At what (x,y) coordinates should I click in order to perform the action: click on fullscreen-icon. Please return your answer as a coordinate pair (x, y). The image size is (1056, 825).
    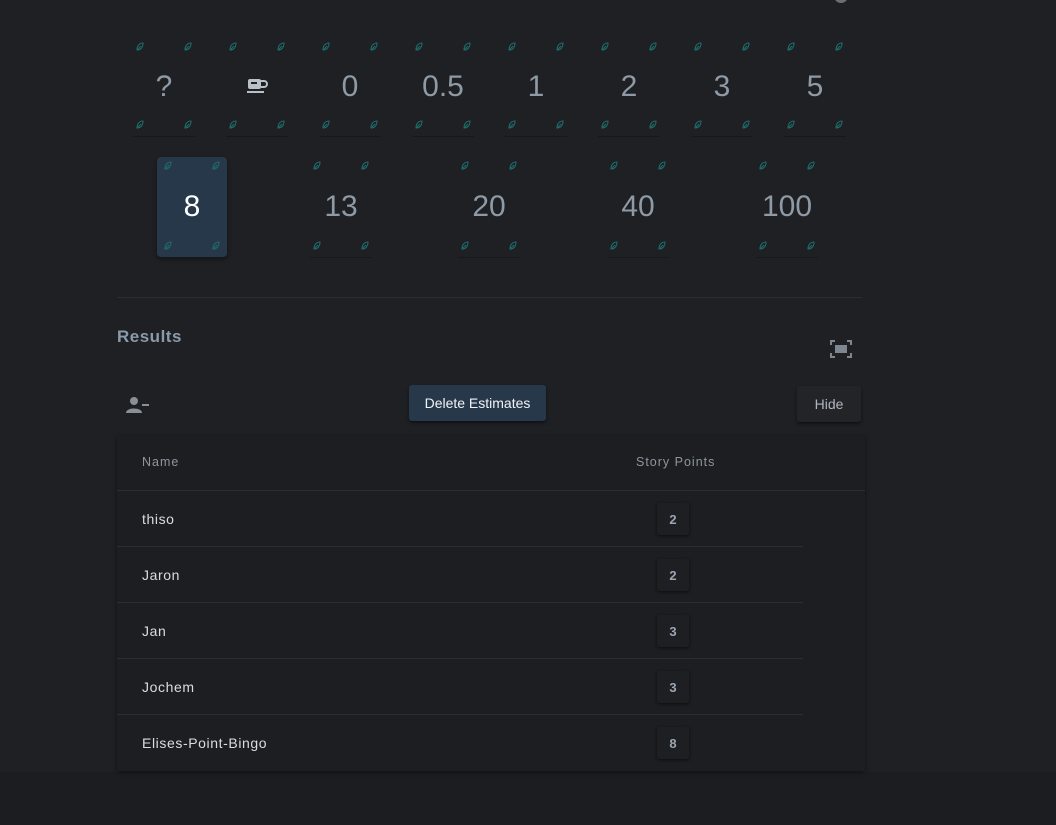
    Looking at the image, I should click on (841, 349).